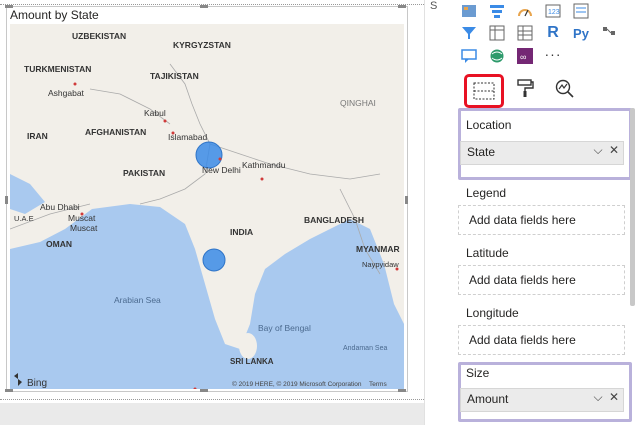 The image size is (639, 425). What do you see at coordinates (99, 36) in the screenshot?
I see `label-uzbekistan: UZBEKISTAN` at bounding box center [99, 36].